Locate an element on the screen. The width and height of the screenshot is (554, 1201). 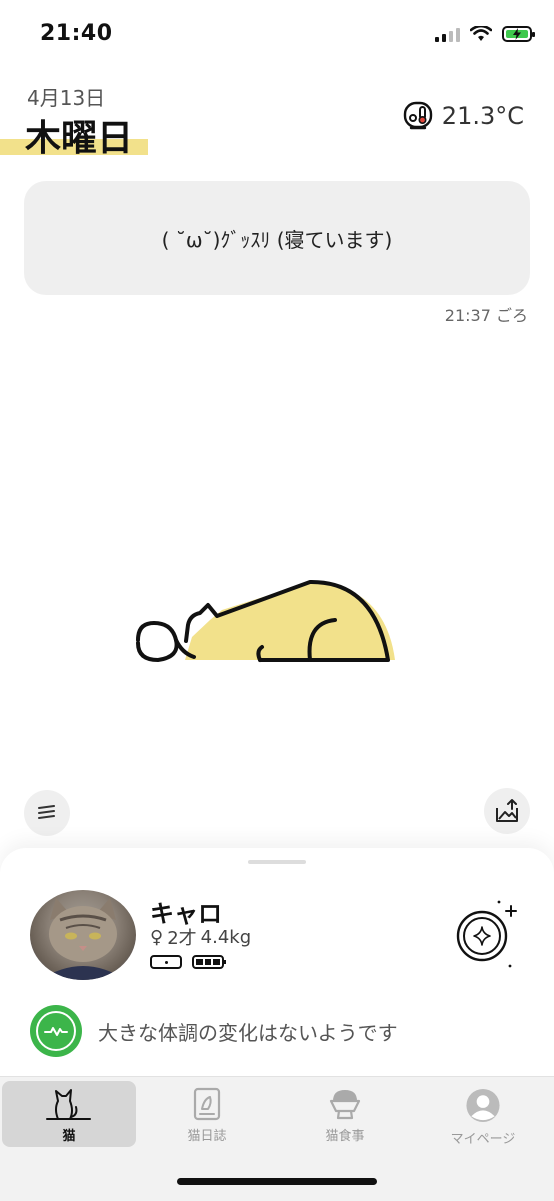
gender-icon: ♀ is located at coordinates (157, 937).